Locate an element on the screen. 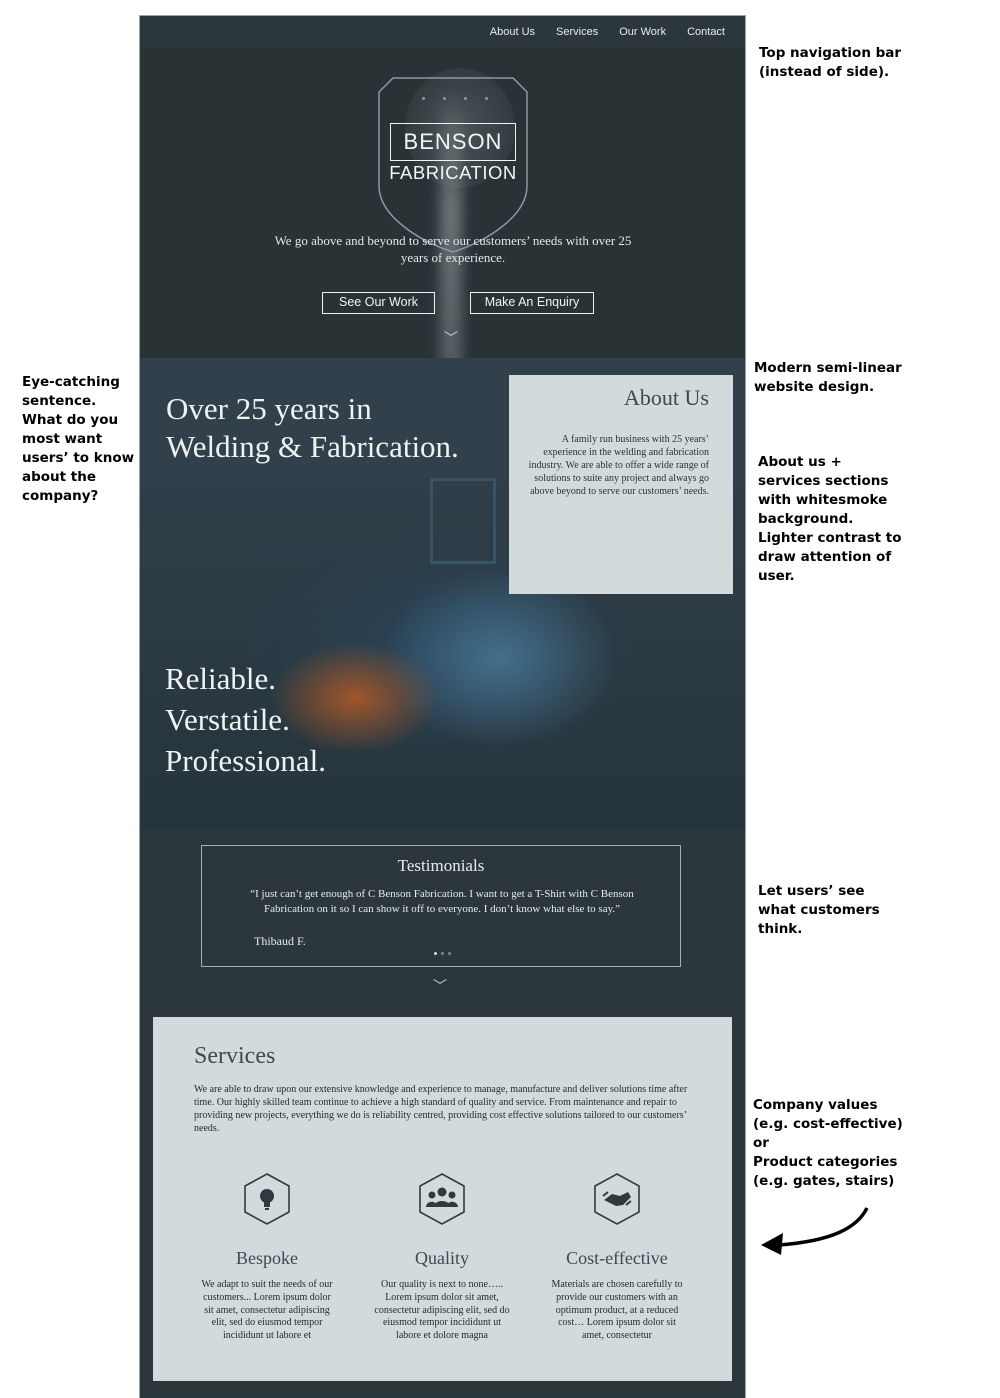 The image size is (1000, 1398). nav-item-services: Services is located at coordinates (577, 32).